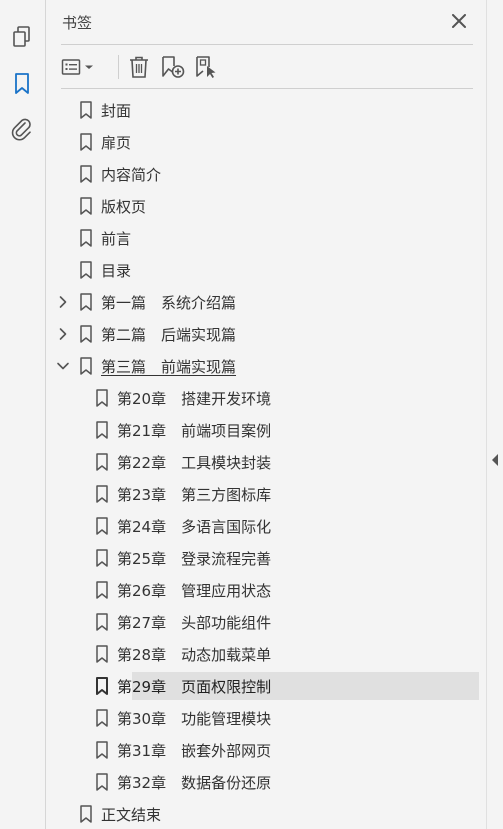 This screenshot has height=829, width=503. I want to click on bookmark-item: 第28章 动态加载菜单, so click(266, 654).